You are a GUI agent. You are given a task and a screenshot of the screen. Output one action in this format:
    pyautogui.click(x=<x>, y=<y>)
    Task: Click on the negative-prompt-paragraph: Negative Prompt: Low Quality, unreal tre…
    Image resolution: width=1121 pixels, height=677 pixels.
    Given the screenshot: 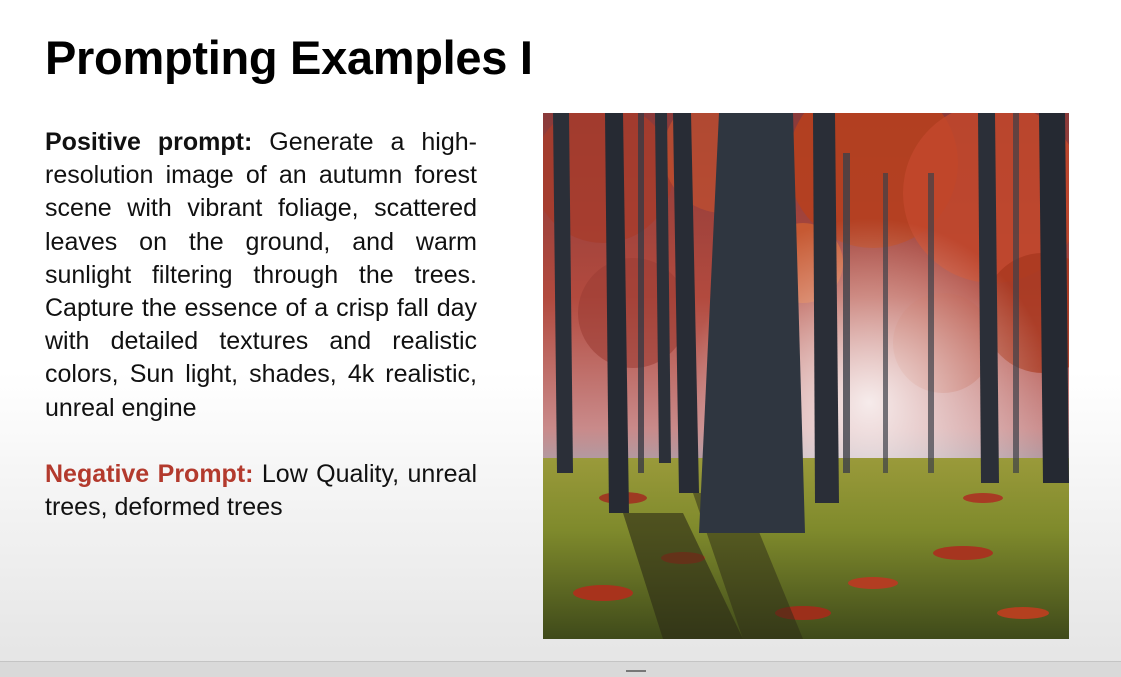 What is the action you would take?
    pyautogui.click(x=261, y=491)
    